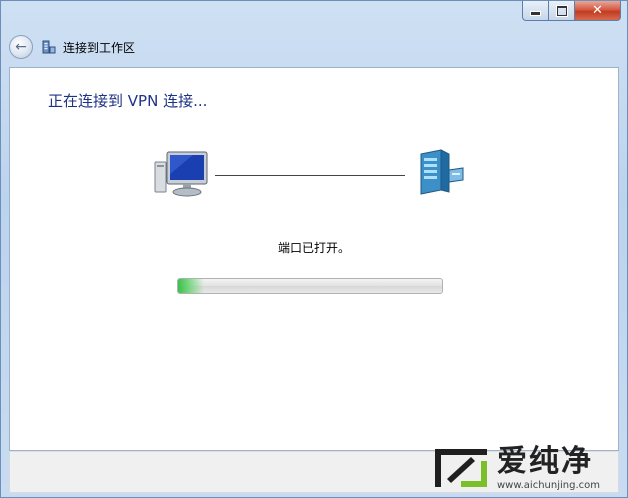  I want to click on progress-bar, so click(310, 286).